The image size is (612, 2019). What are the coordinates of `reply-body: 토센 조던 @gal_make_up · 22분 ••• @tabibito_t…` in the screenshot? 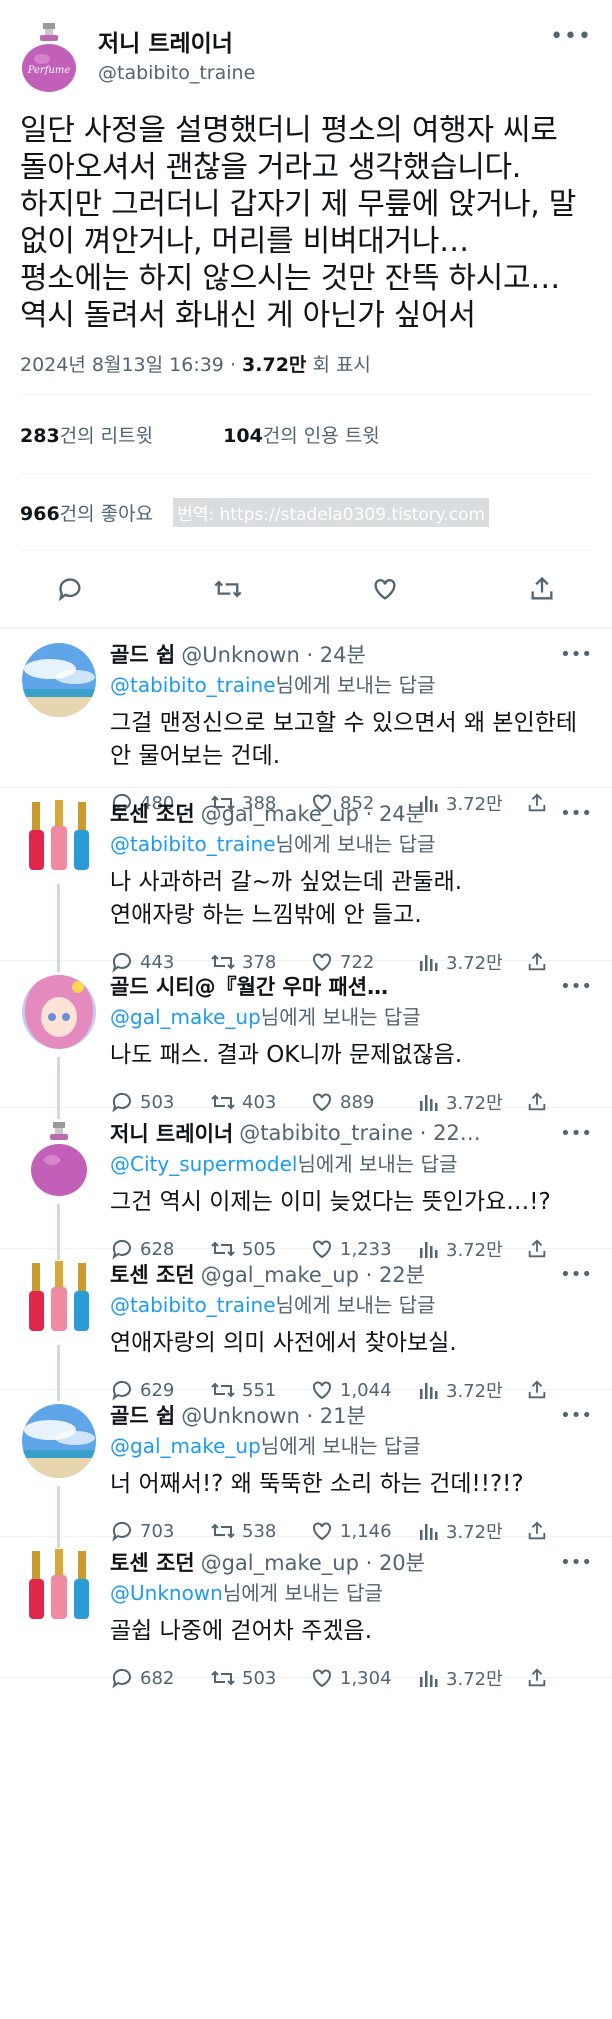 It's located at (345, 1330).